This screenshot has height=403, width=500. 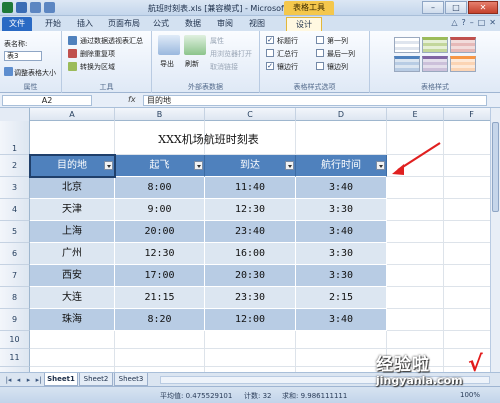 I want to click on unlink-button: 取消链接, so click(x=224, y=67).